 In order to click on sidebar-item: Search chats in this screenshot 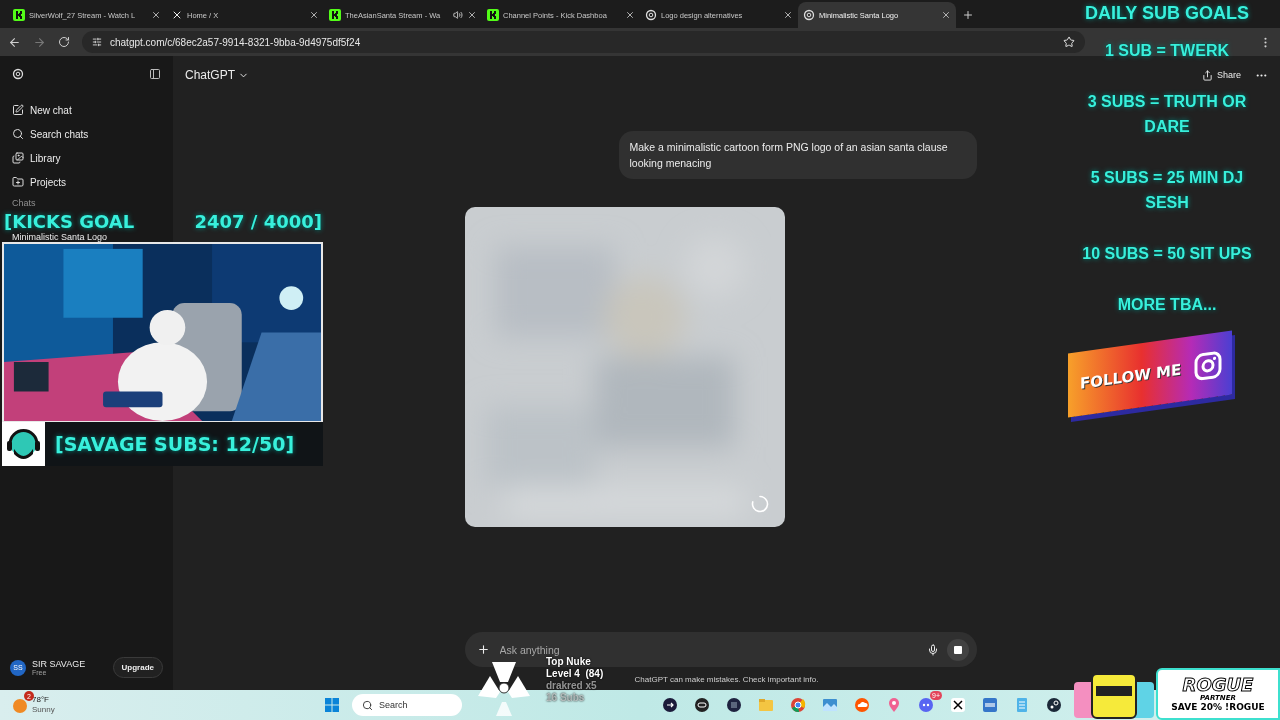, I will do `click(86, 134)`.